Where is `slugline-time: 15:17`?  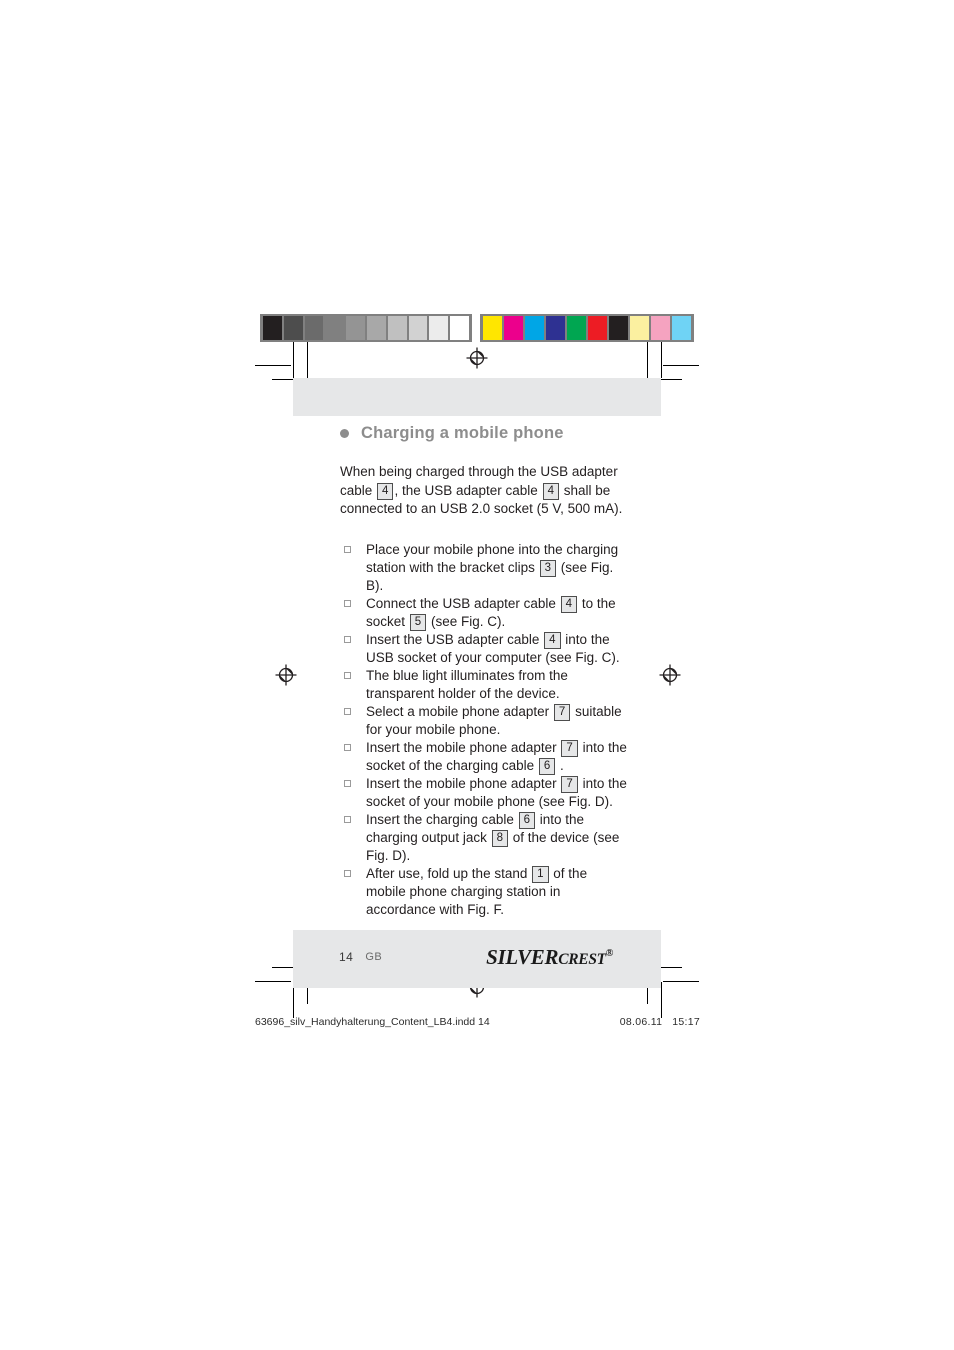
slugline-time: 15:17 is located at coordinates (686, 1022).